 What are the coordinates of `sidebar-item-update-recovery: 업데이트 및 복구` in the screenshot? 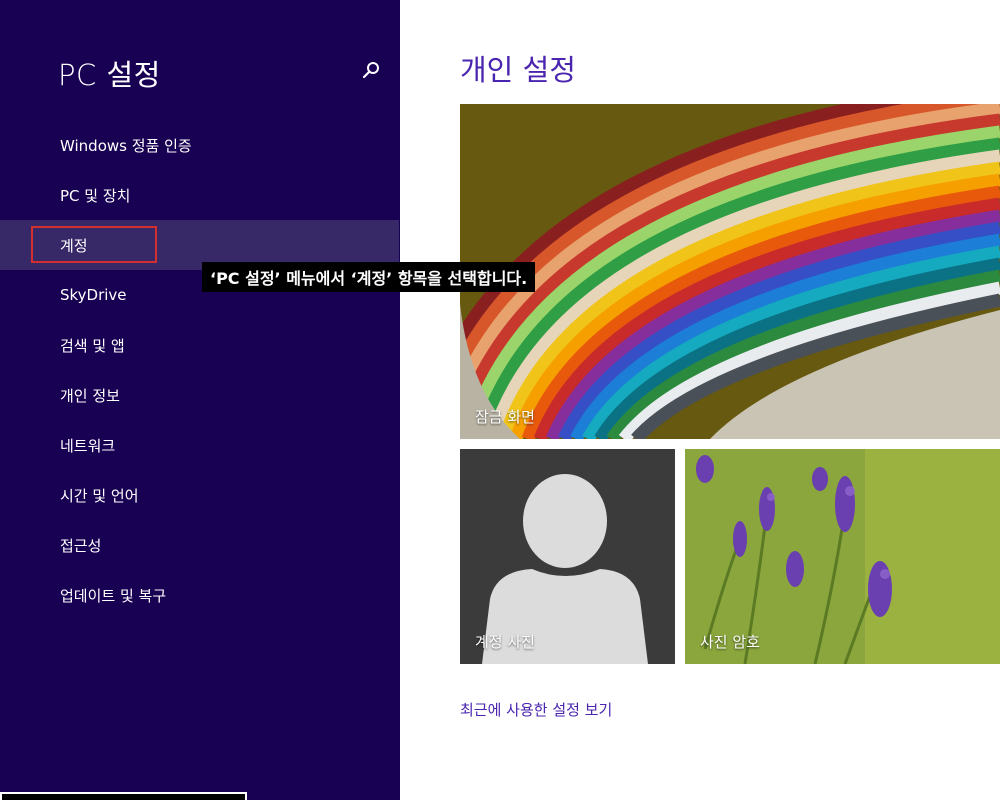 It's located at (199, 595).